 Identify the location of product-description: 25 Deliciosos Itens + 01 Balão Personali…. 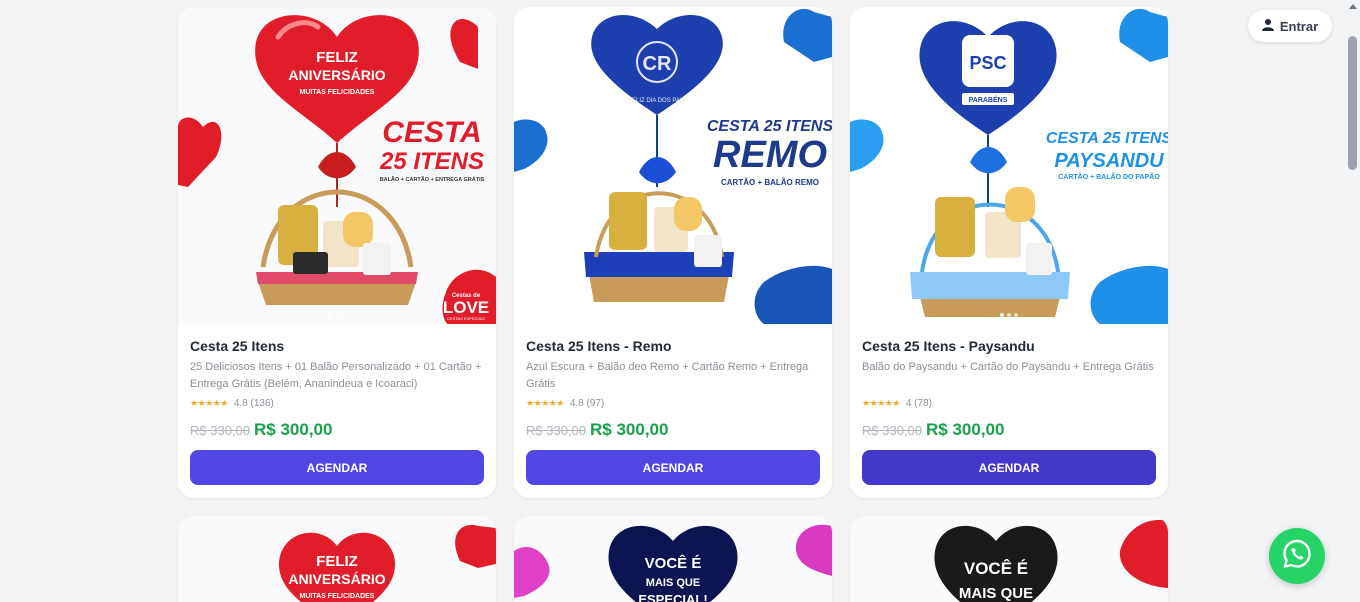
(336, 375).